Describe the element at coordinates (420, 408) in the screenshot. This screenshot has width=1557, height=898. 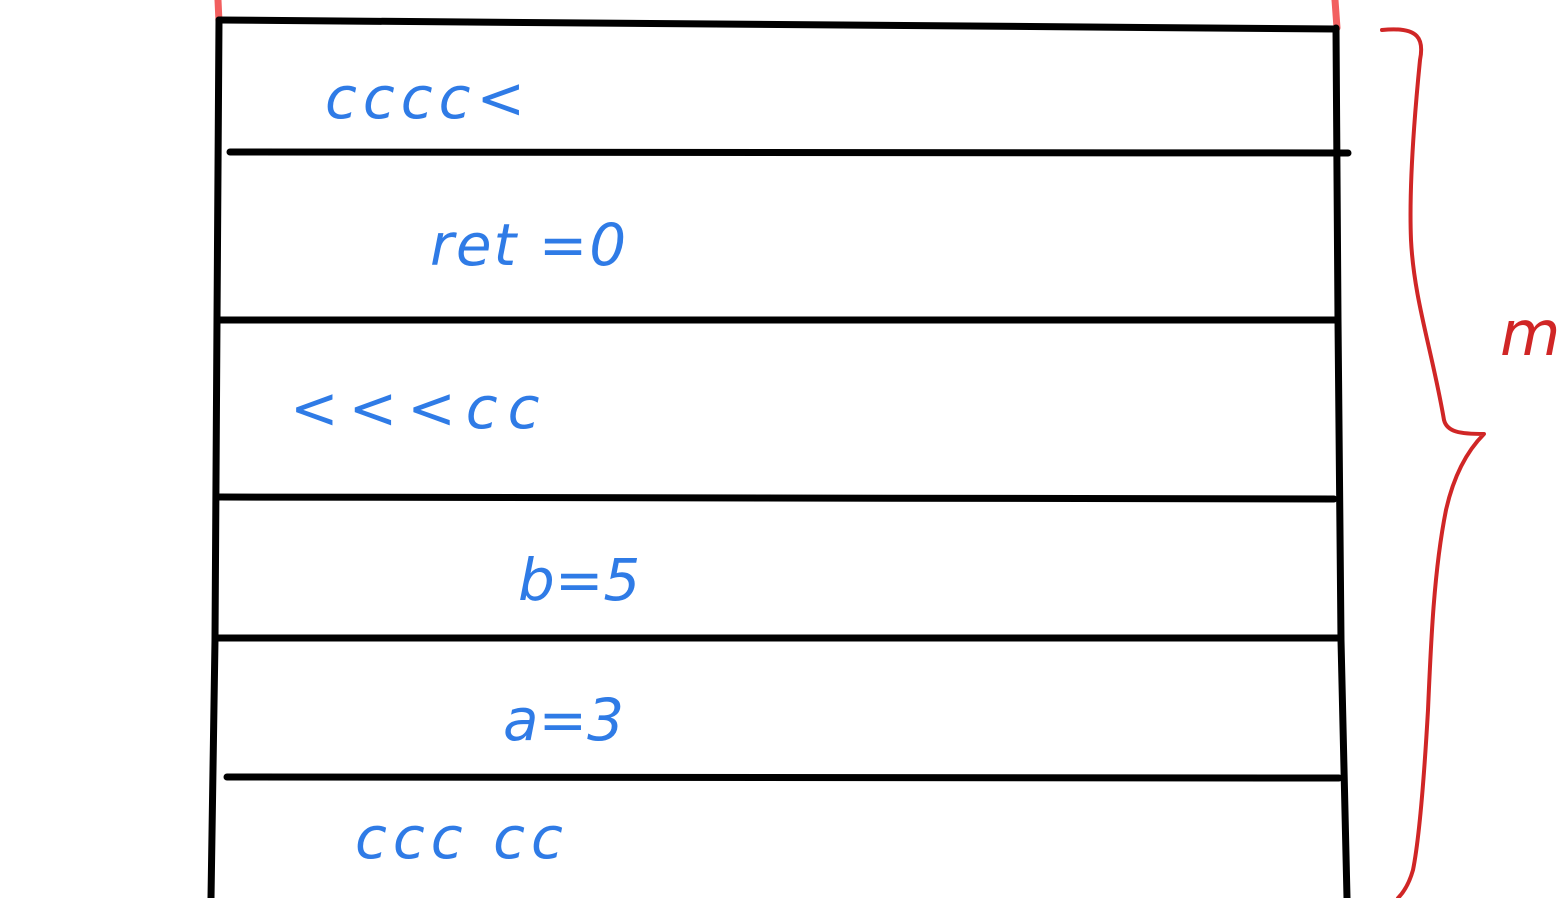
I see `cell-text: <<<cc` at that location.